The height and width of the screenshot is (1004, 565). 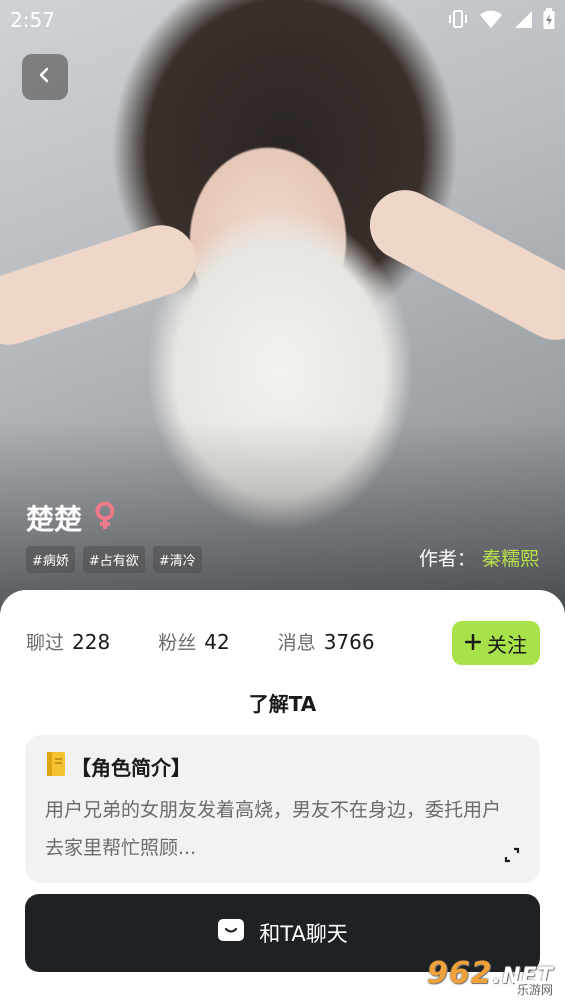 What do you see at coordinates (50, 559) in the screenshot?
I see `tag: #病娇` at bounding box center [50, 559].